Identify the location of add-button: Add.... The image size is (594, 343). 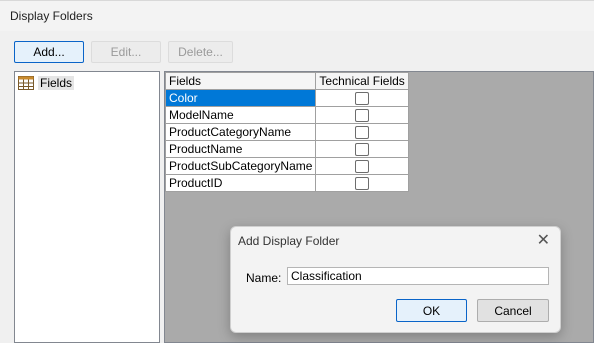
(49, 52).